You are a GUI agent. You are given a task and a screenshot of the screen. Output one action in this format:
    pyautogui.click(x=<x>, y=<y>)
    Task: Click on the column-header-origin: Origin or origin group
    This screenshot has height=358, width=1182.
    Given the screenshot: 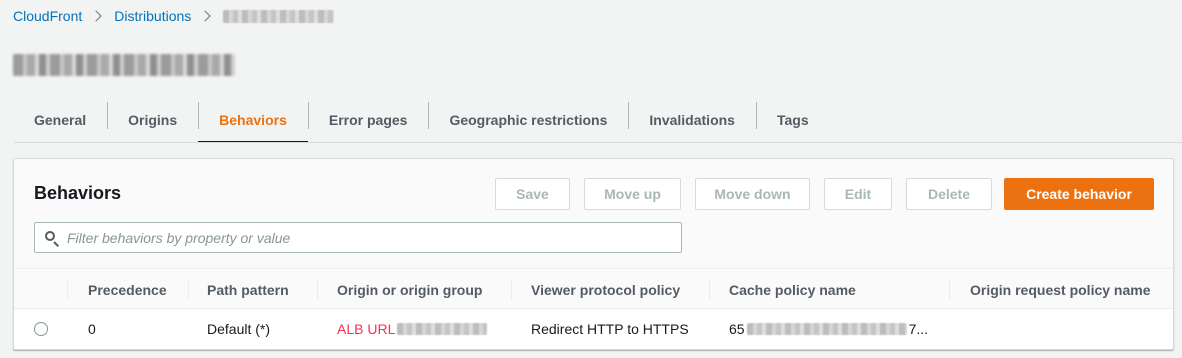 What is the action you would take?
    pyautogui.click(x=409, y=289)
    